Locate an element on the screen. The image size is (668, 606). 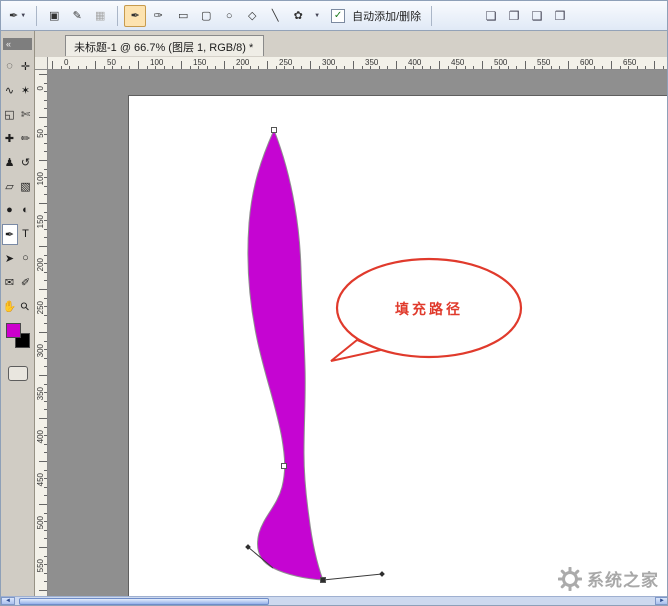
shapes-dropdown-arrow: ▼ is located at coordinates (317, 16).